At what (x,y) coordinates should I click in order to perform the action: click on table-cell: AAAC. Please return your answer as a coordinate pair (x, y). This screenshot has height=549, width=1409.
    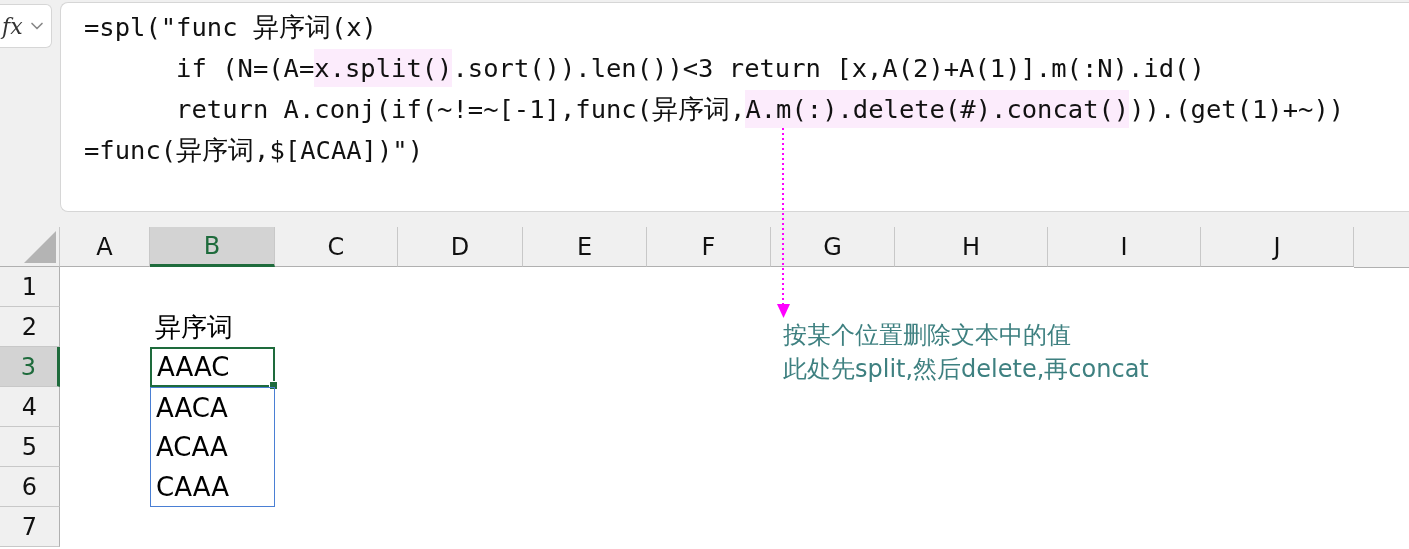
    Looking at the image, I should click on (212, 367).